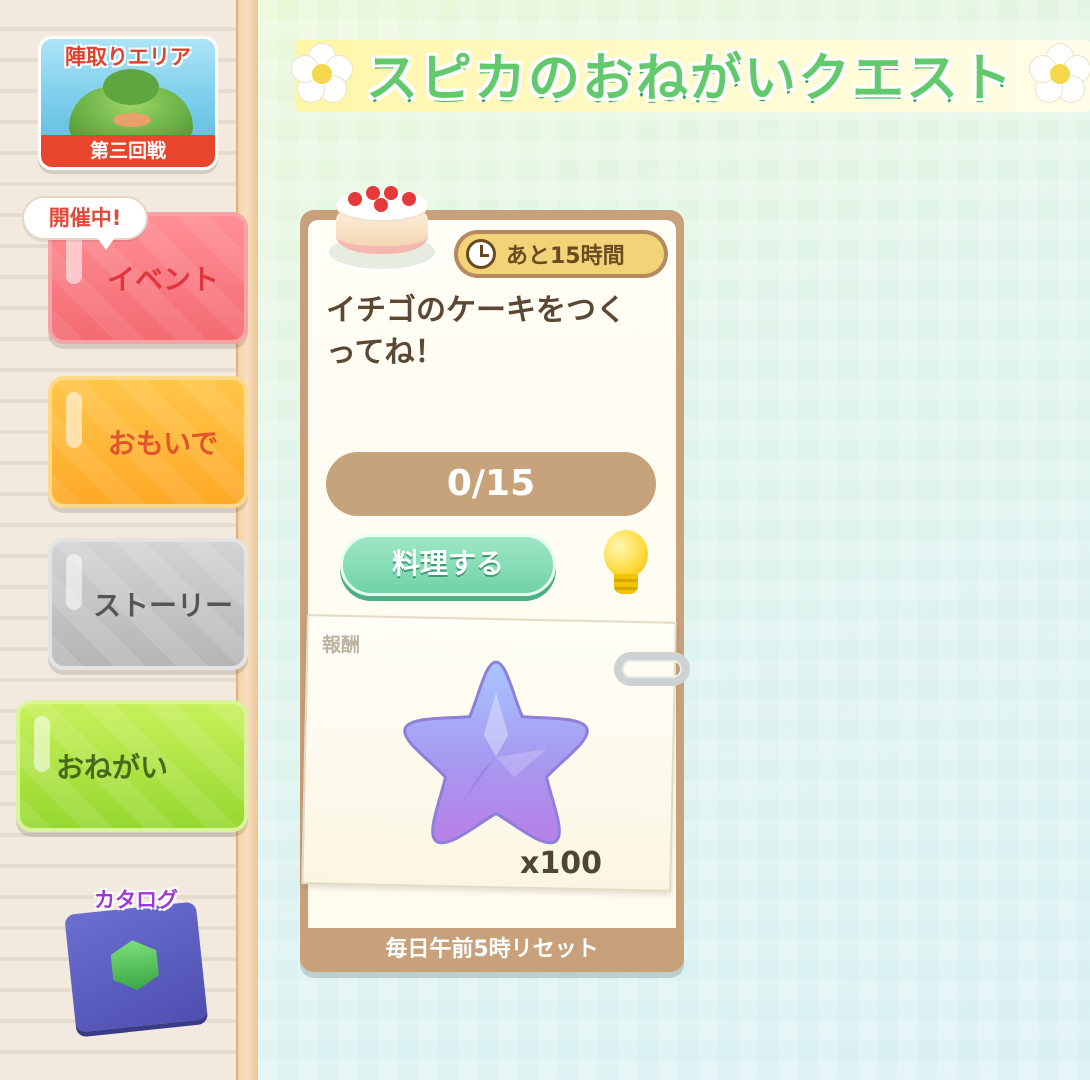  What do you see at coordinates (162, 605) in the screenshot?
I see `menu-label-story: ストーリー` at bounding box center [162, 605].